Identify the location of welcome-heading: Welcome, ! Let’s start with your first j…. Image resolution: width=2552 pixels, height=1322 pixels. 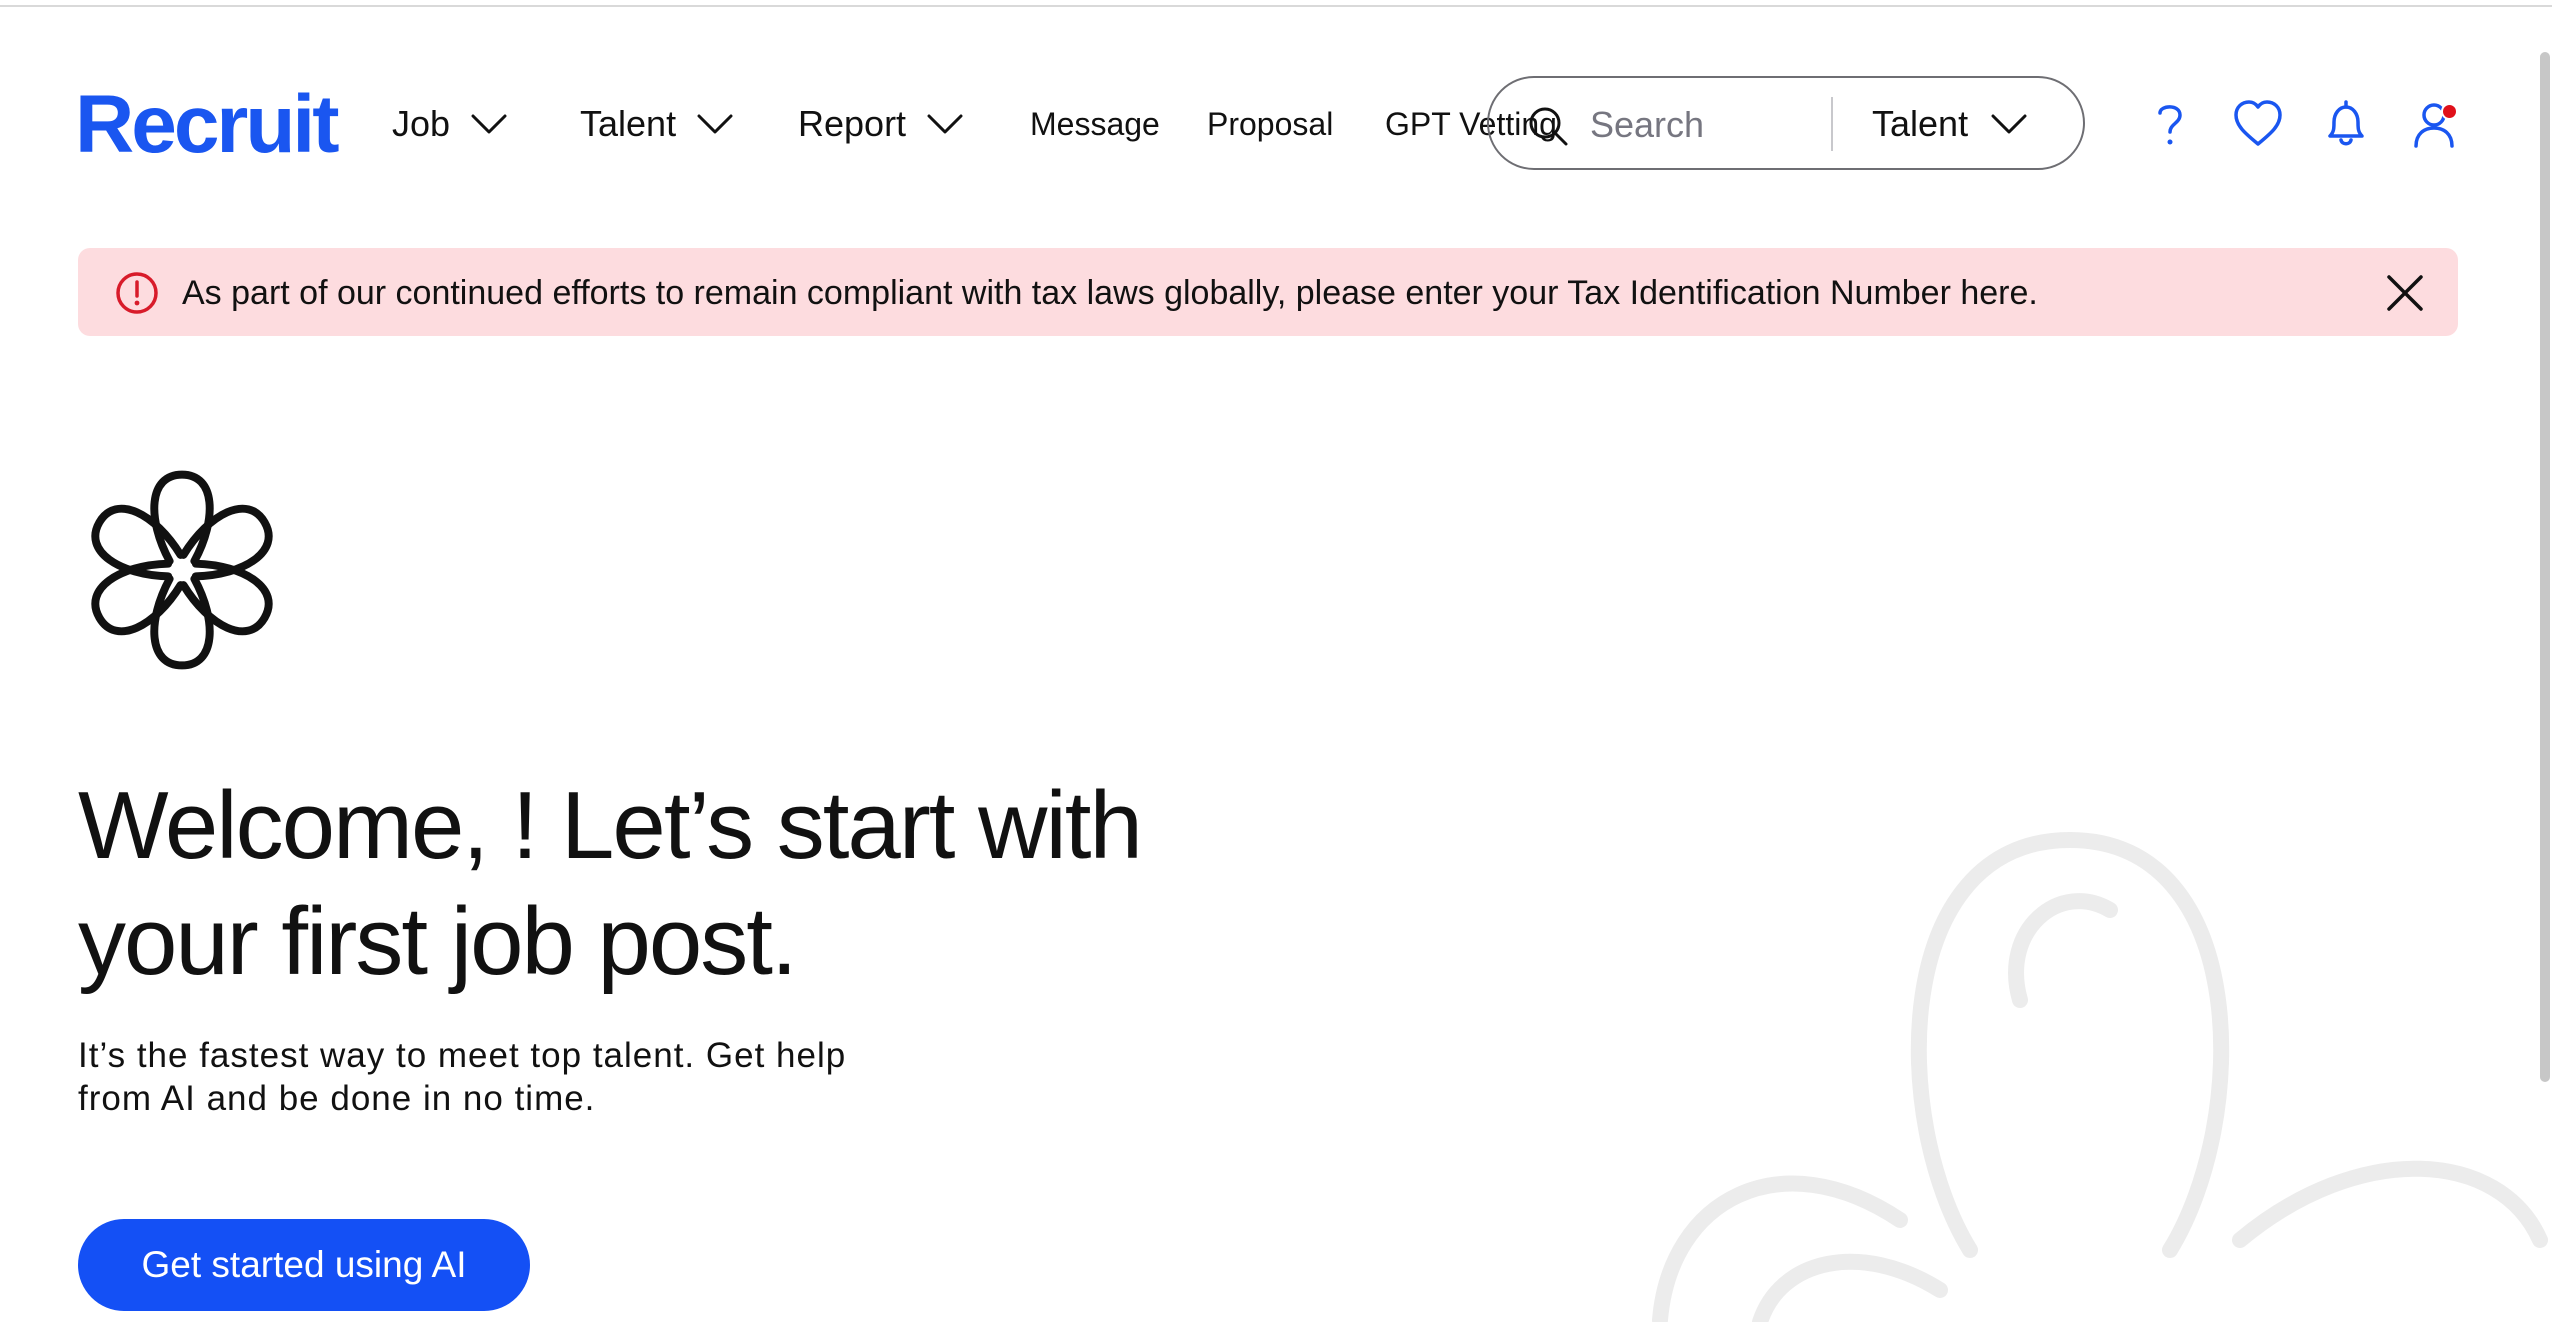
(610, 883).